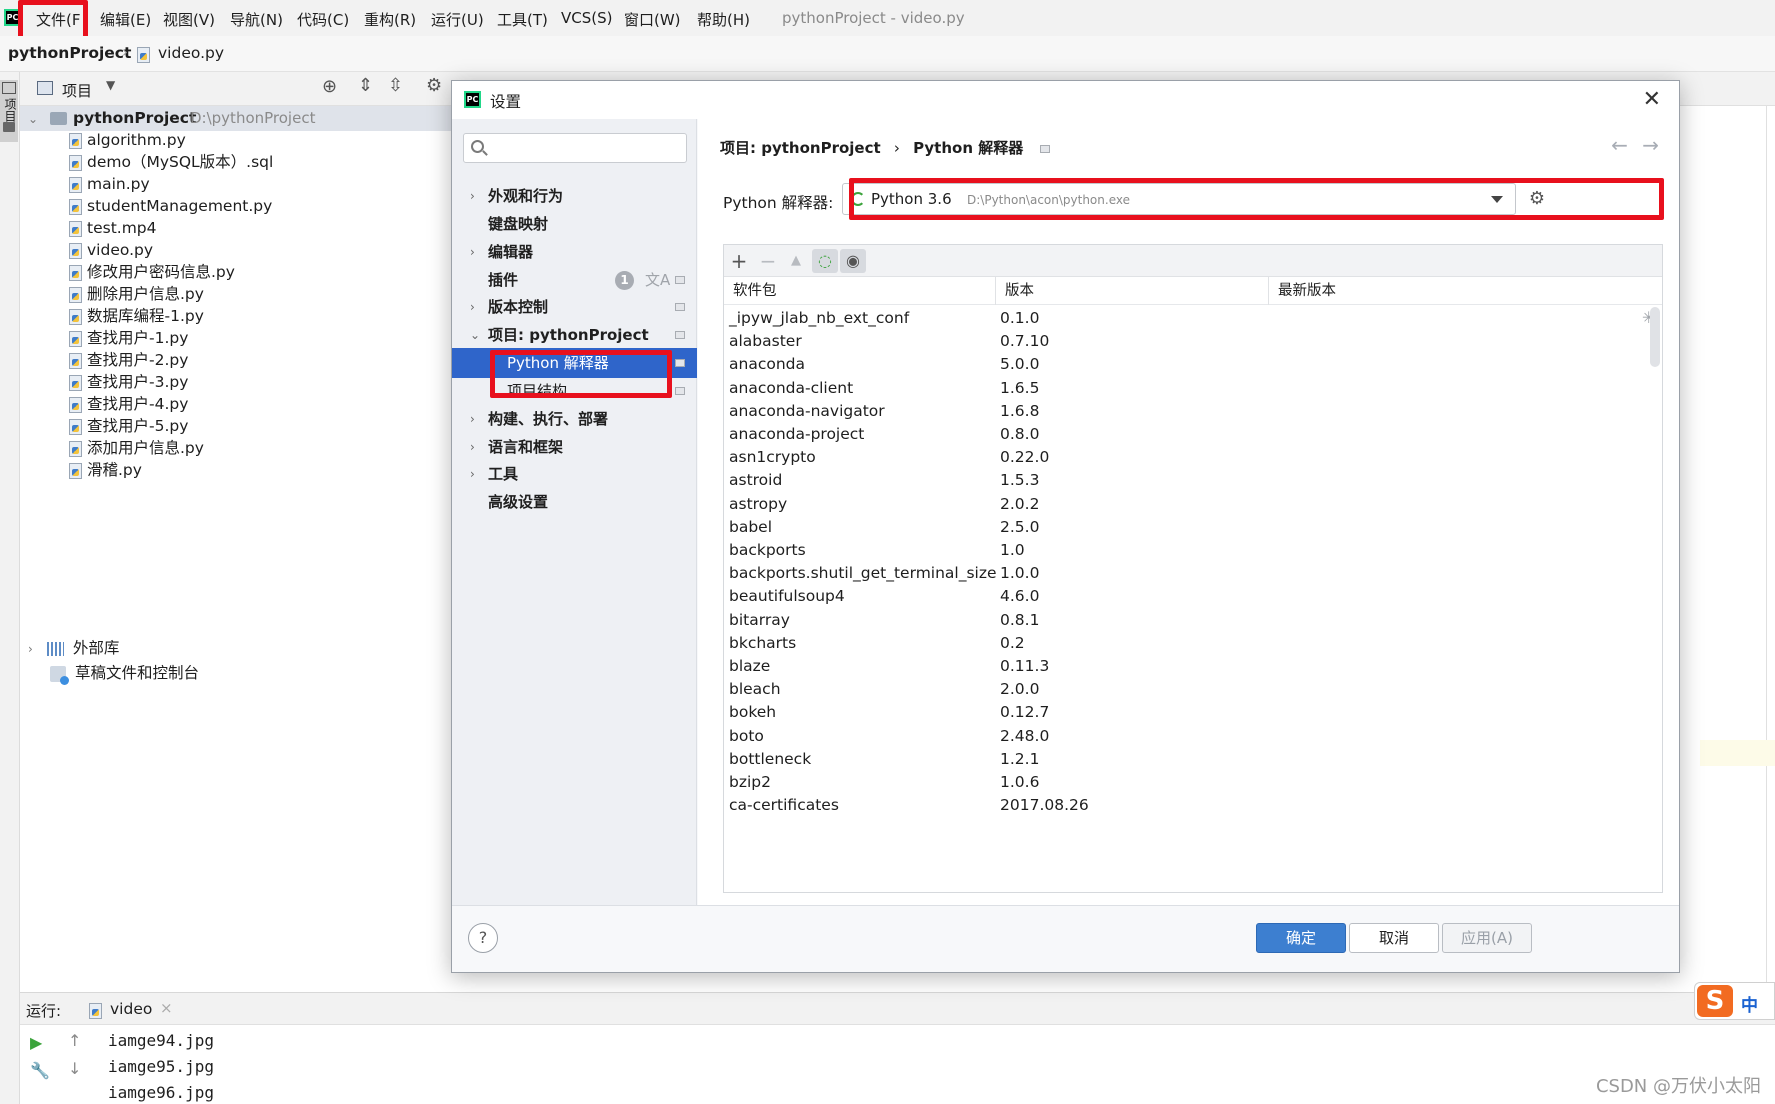  What do you see at coordinates (739, 261) in the screenshot?
I see `add-icon: +` at bounding box center [739, 261].